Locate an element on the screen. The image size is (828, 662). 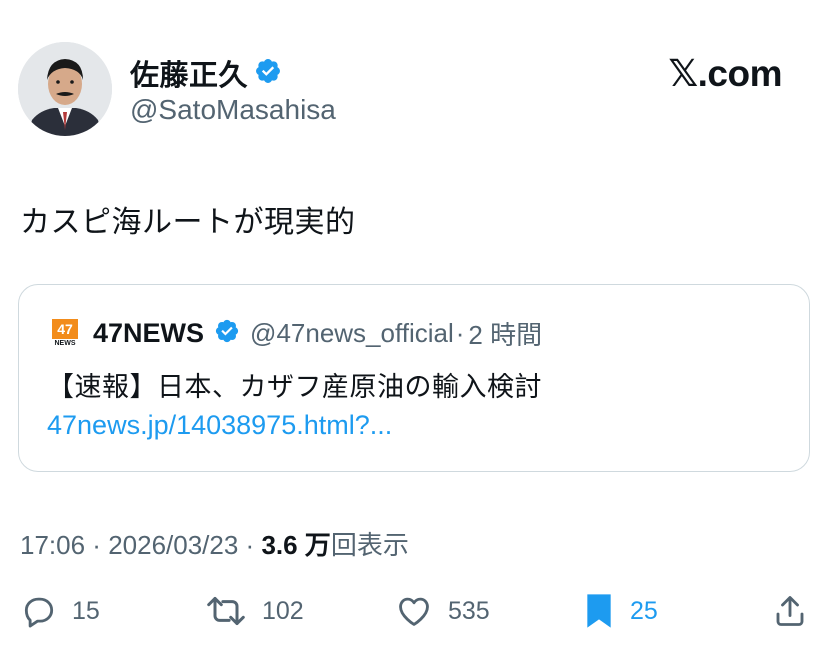
avatar-photo is located at coordinates (65, 89).